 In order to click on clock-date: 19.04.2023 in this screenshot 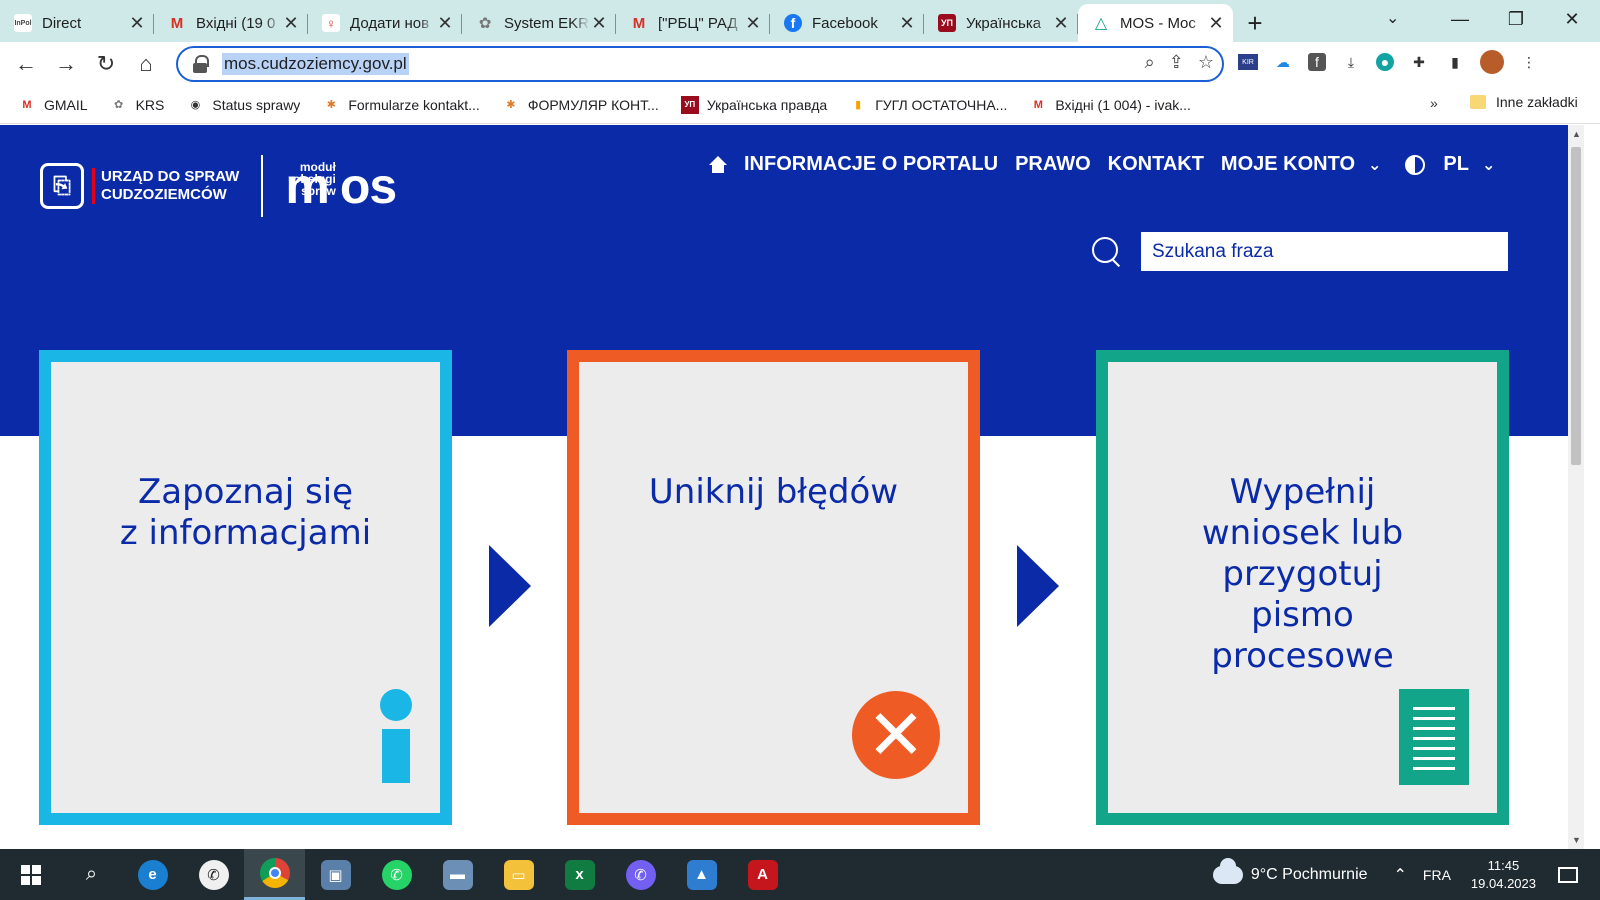, I will do `click(1503, 883)`.